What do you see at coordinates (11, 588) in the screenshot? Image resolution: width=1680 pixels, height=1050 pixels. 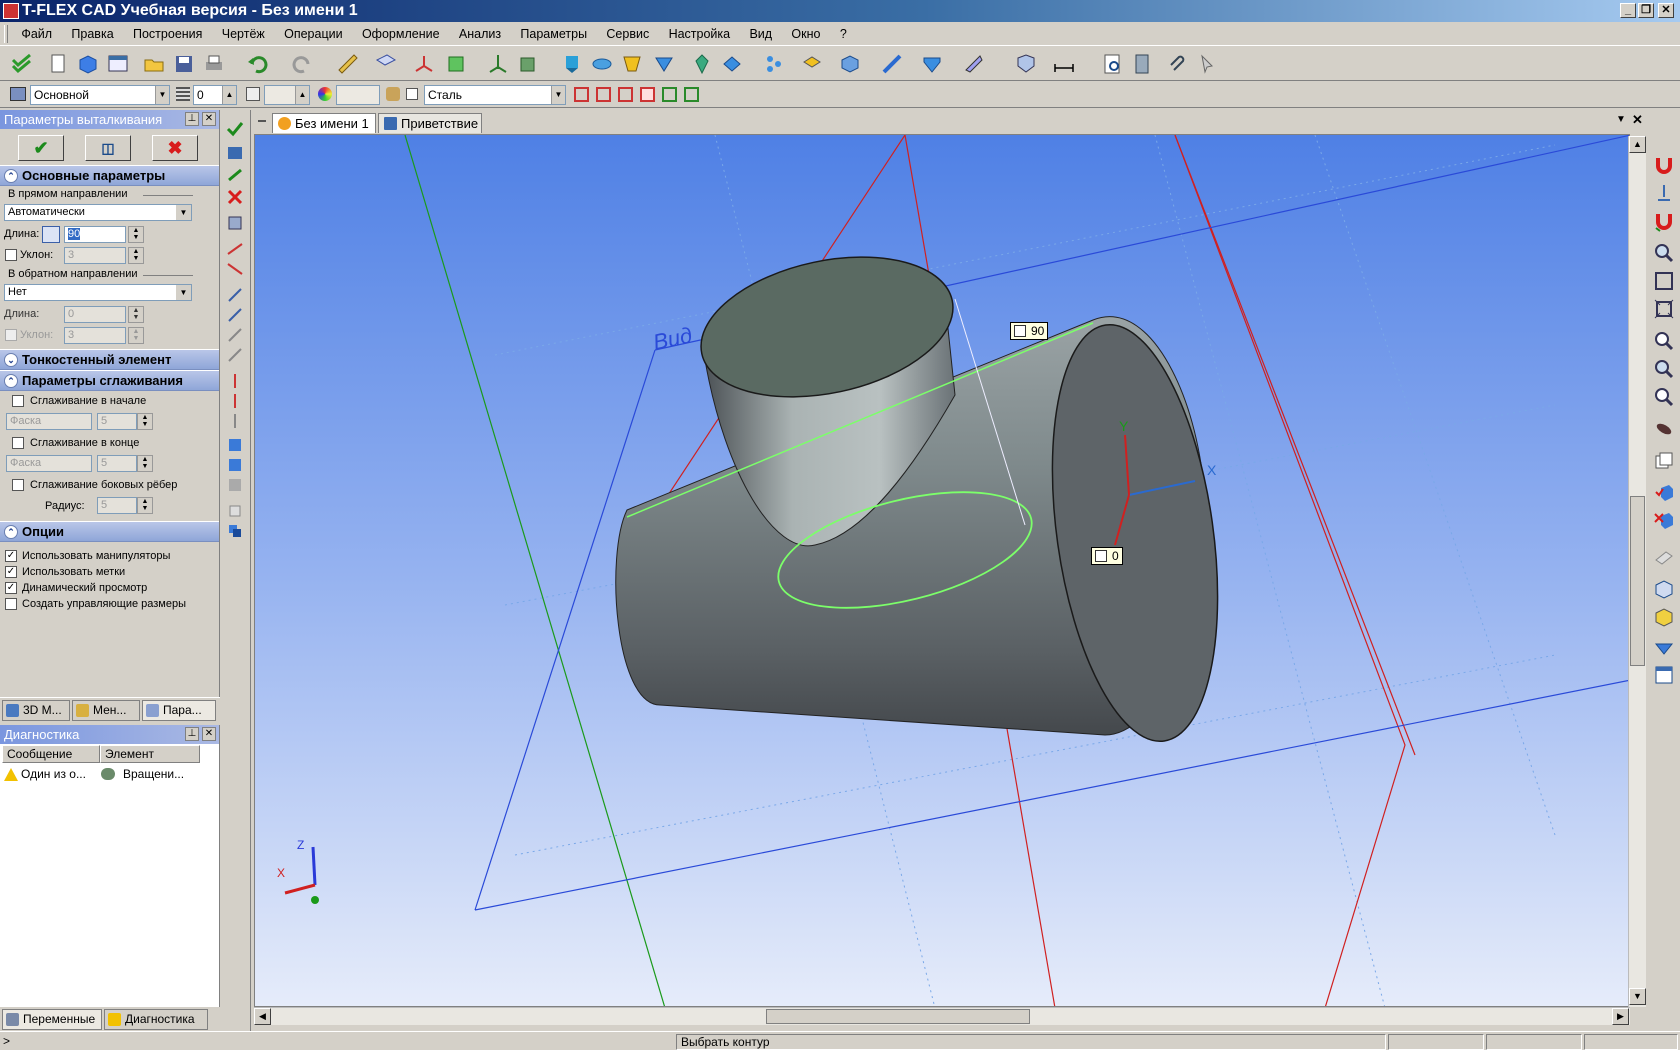 I see `opt-preview-checkbox: ✓` at bounding box center [11, 588].